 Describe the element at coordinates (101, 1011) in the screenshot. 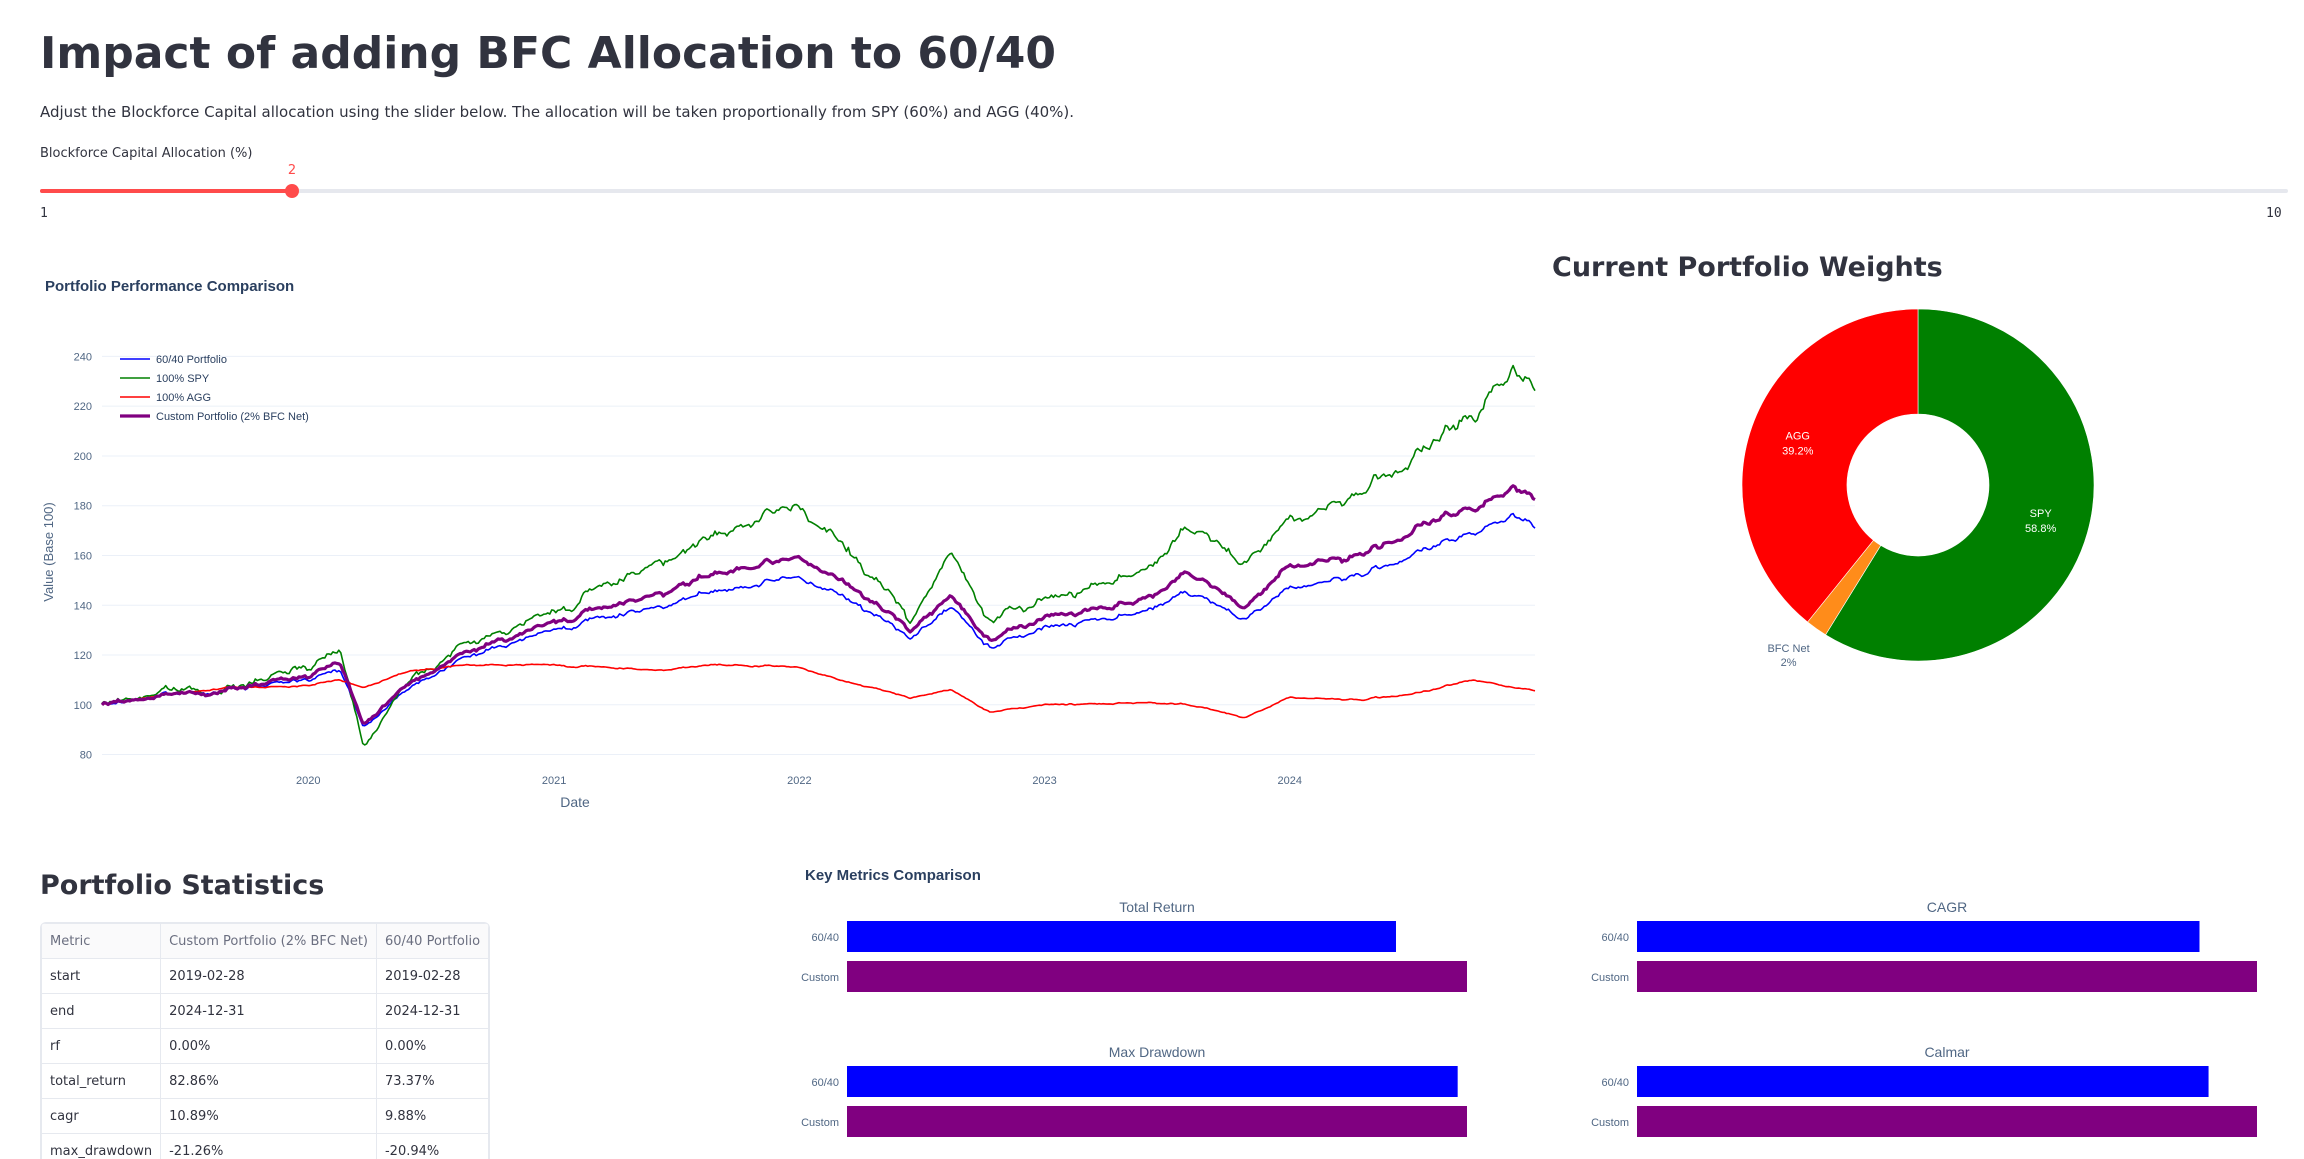

I see `table-cell: end` at that location.